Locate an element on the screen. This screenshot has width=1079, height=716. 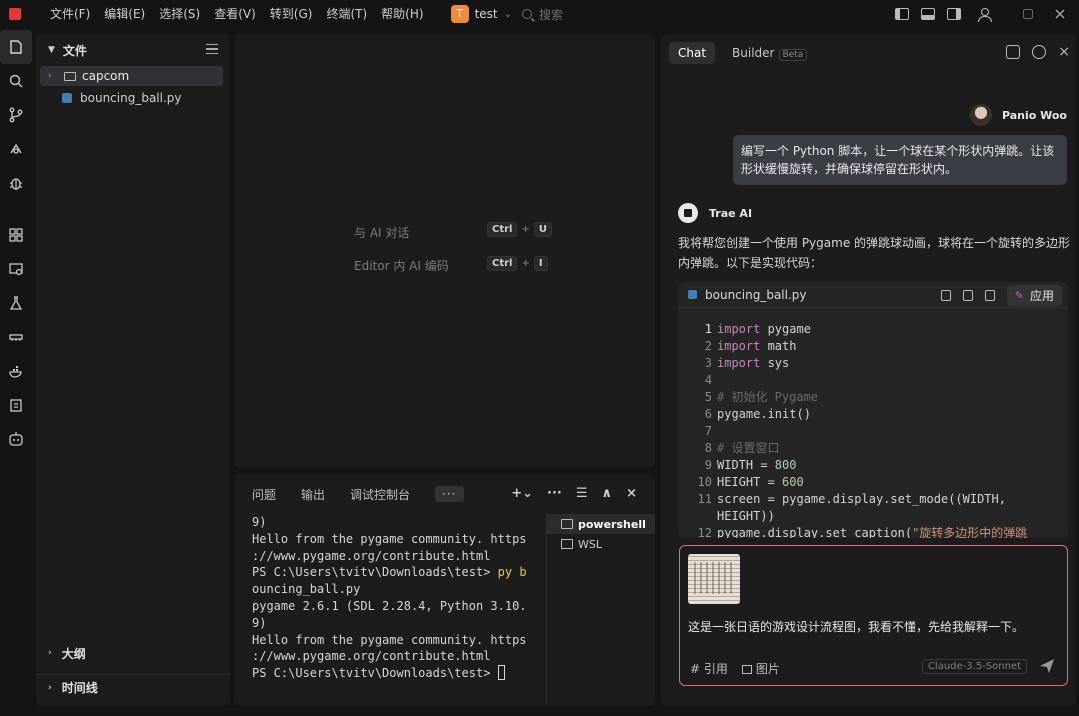
outline-section: › 大纲 is located at coordinates (133, 653).